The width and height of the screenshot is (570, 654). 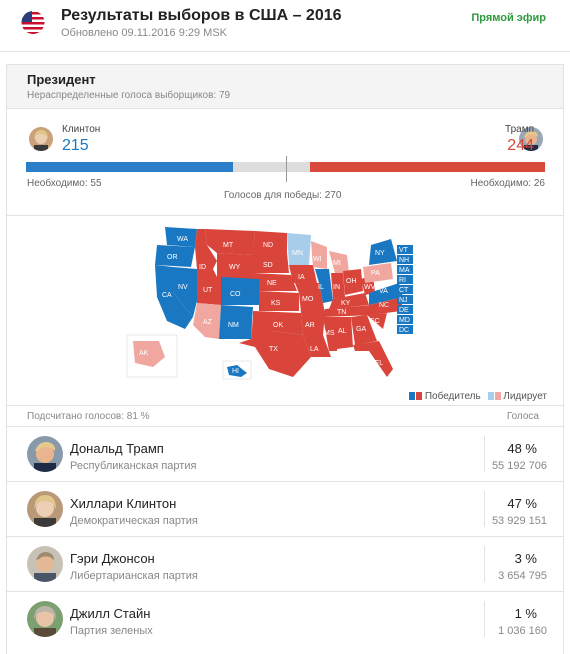 What do you see at coordinates (404, 270) in the screenshot?
I see `label-MA: MA` at bounding box center [404, 270].